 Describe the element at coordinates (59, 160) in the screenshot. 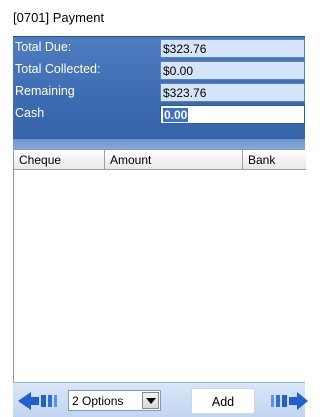

I see `column-header-cheque: Cheque` at that location.